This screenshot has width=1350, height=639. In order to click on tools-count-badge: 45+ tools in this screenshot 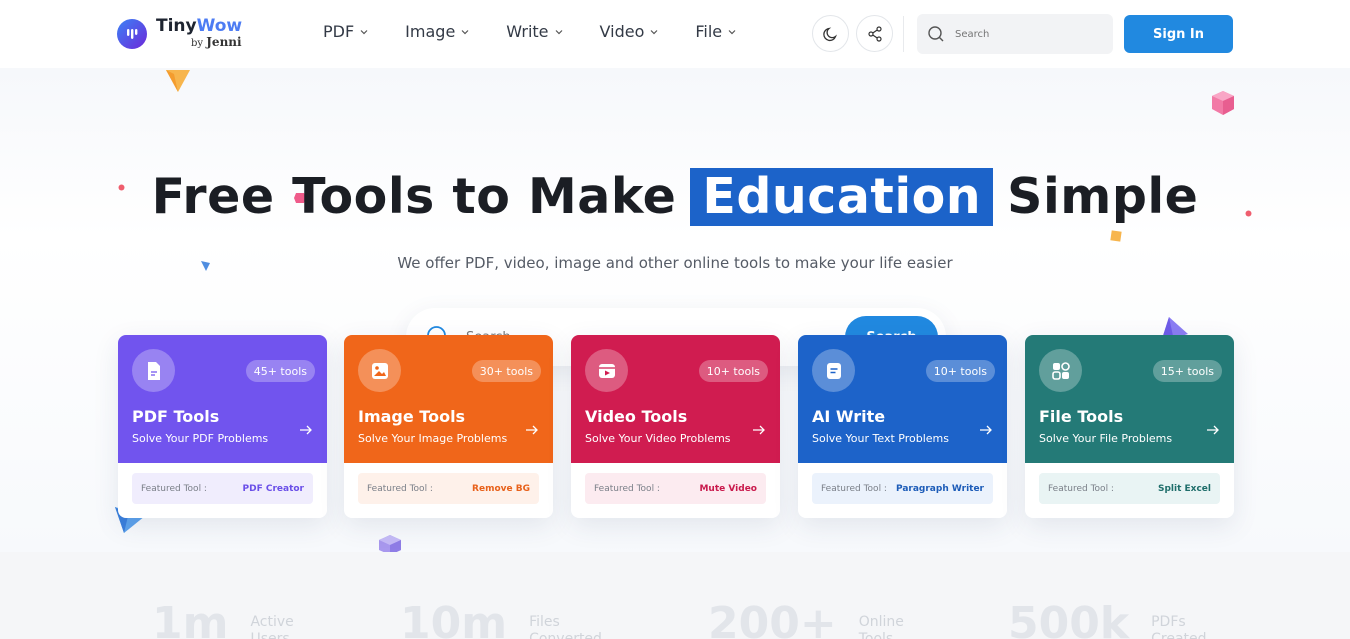, I will do `click(280, 371)`.